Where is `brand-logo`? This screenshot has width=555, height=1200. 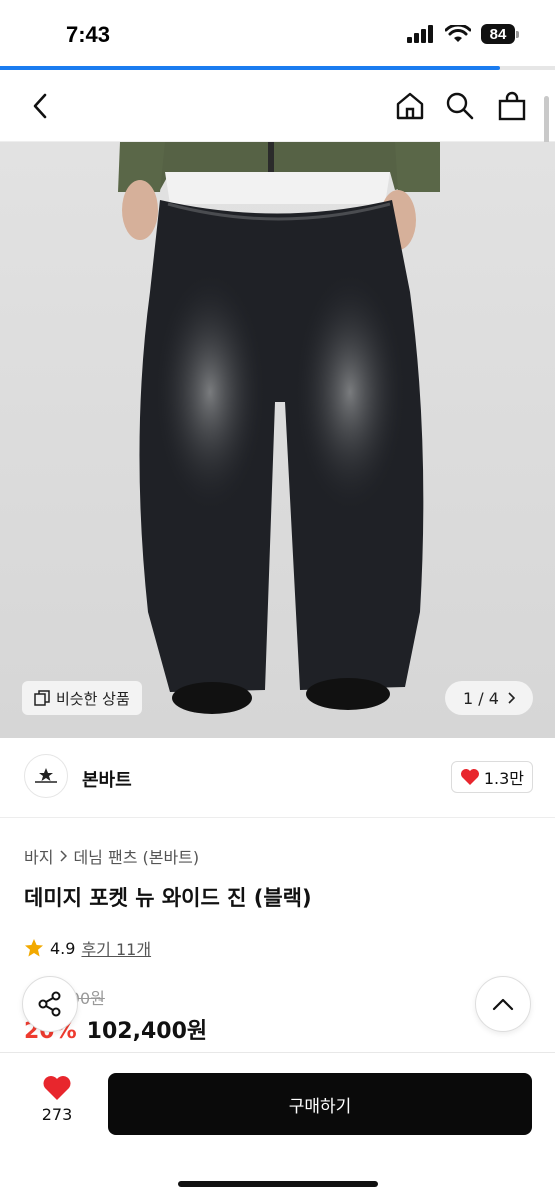 brand-logo is located at coordinates (46, 776).